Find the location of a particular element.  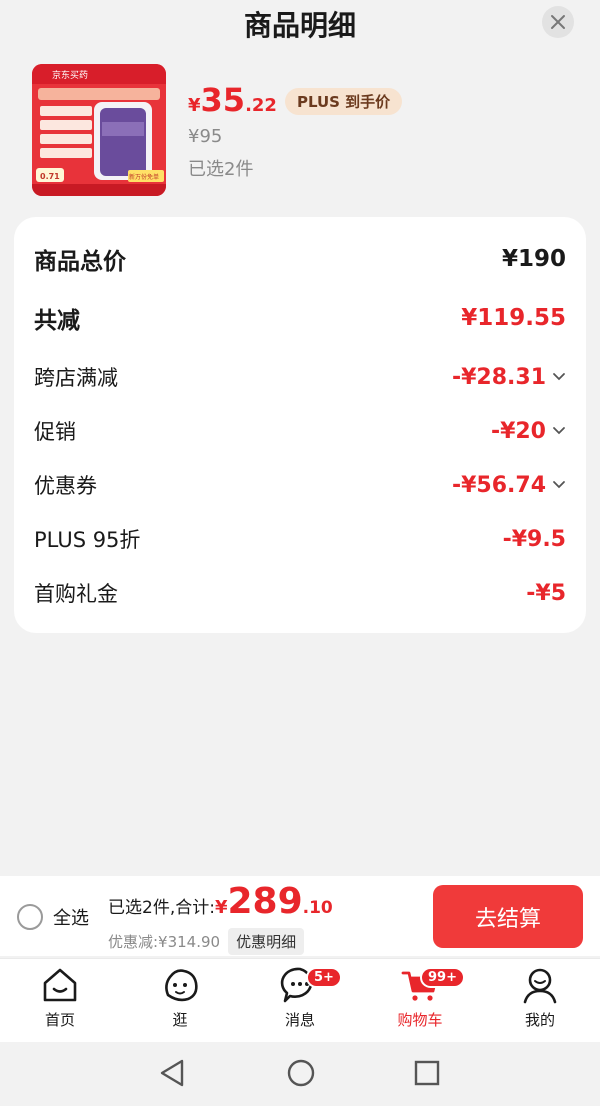

total-label: 已选2件,合计: is located at coordinates (161, 908).